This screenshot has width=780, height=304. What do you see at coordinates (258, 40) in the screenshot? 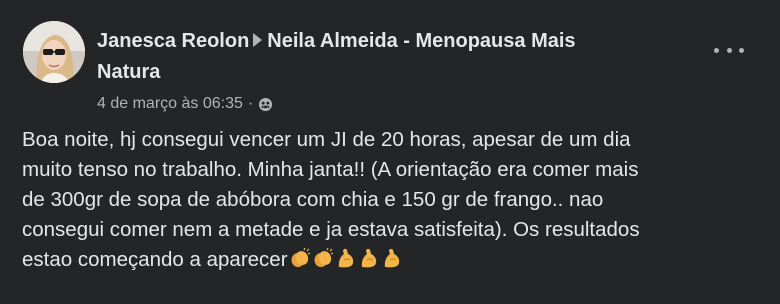
I see `shared-to-arrow-icon` at bounding box center [258, 40].